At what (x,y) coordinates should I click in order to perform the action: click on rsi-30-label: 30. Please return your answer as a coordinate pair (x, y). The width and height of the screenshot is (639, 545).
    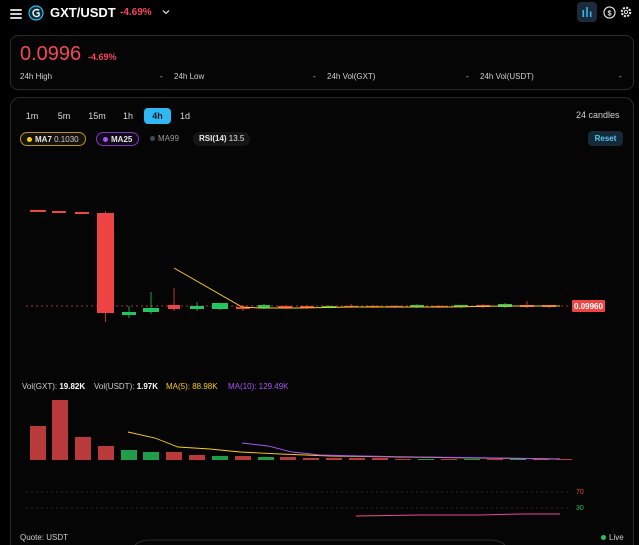
    Looking at the image, I should click on (580, 508).